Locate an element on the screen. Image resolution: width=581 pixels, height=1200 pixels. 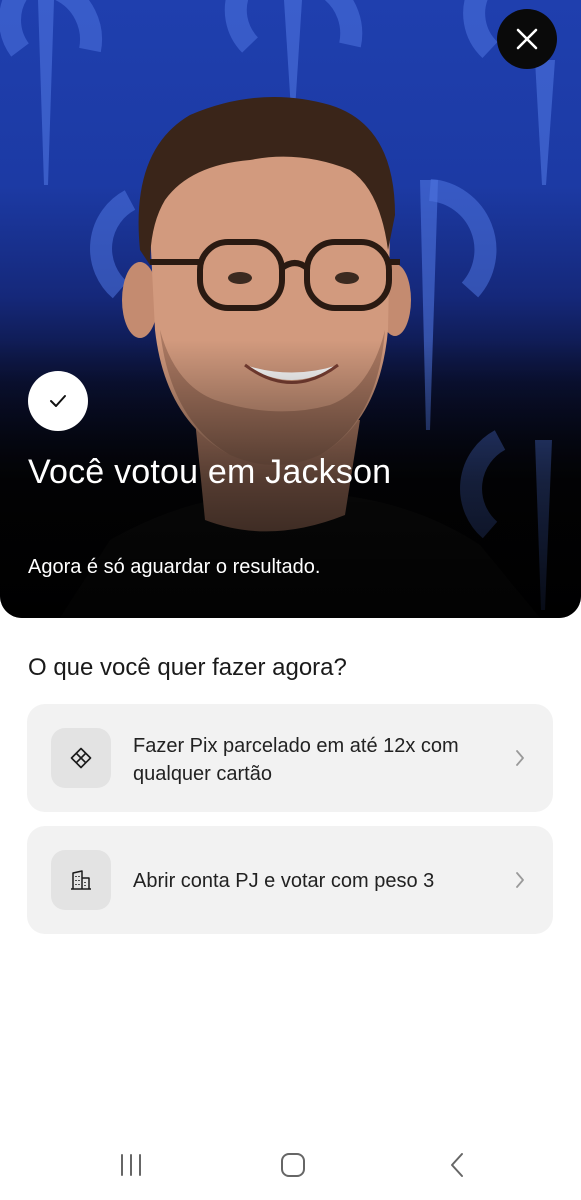
checkmark-icon is located at coordinates (58, 401).